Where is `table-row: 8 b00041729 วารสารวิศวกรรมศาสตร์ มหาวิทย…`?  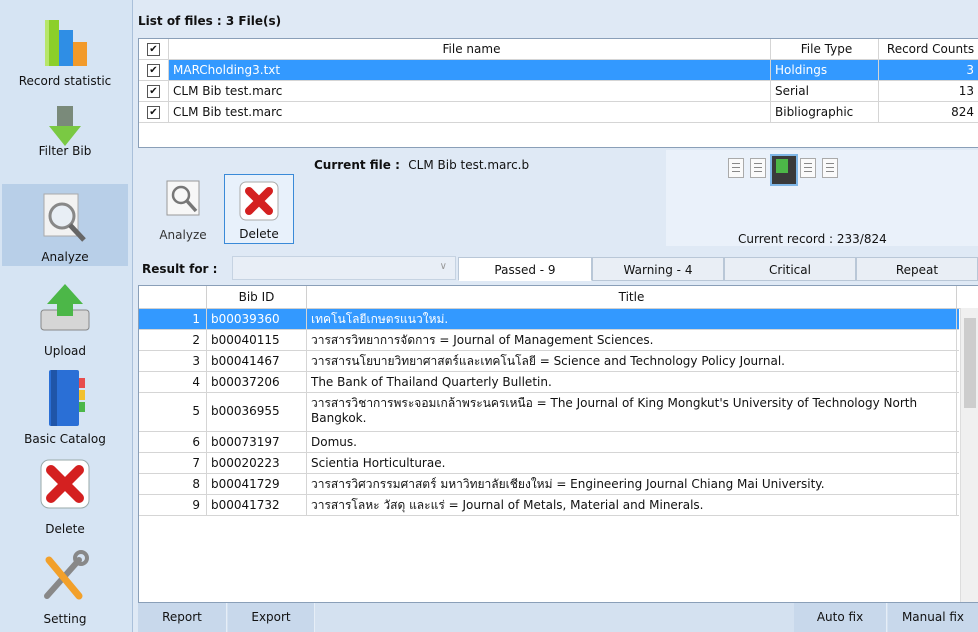
table-row: 8 b00041729 วารสารวิศวกรรมศาสตร์ มหาวิทย… is located at coordinates (549, 484).